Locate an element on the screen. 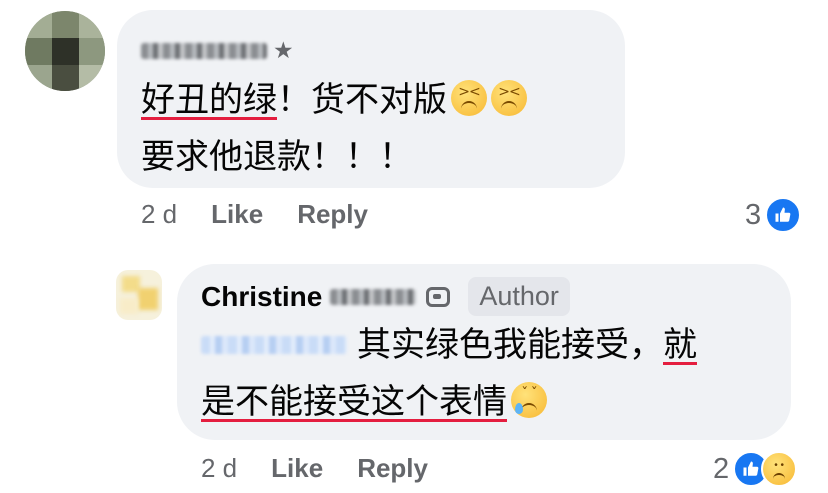  author-name: Christine is located at coordinates (261, 297).